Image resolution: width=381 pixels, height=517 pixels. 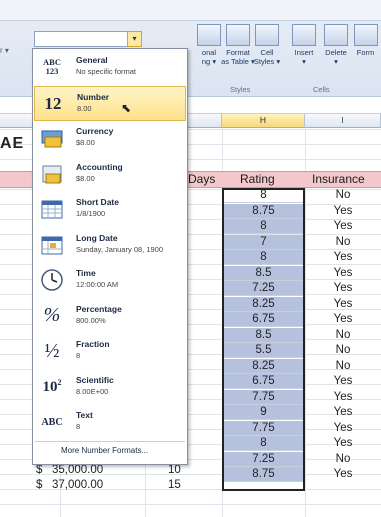 What do you see at coordinates (93, 344) in the screenshot?
I see `format-item-name: Fraction` at bounding box center [93, 344].